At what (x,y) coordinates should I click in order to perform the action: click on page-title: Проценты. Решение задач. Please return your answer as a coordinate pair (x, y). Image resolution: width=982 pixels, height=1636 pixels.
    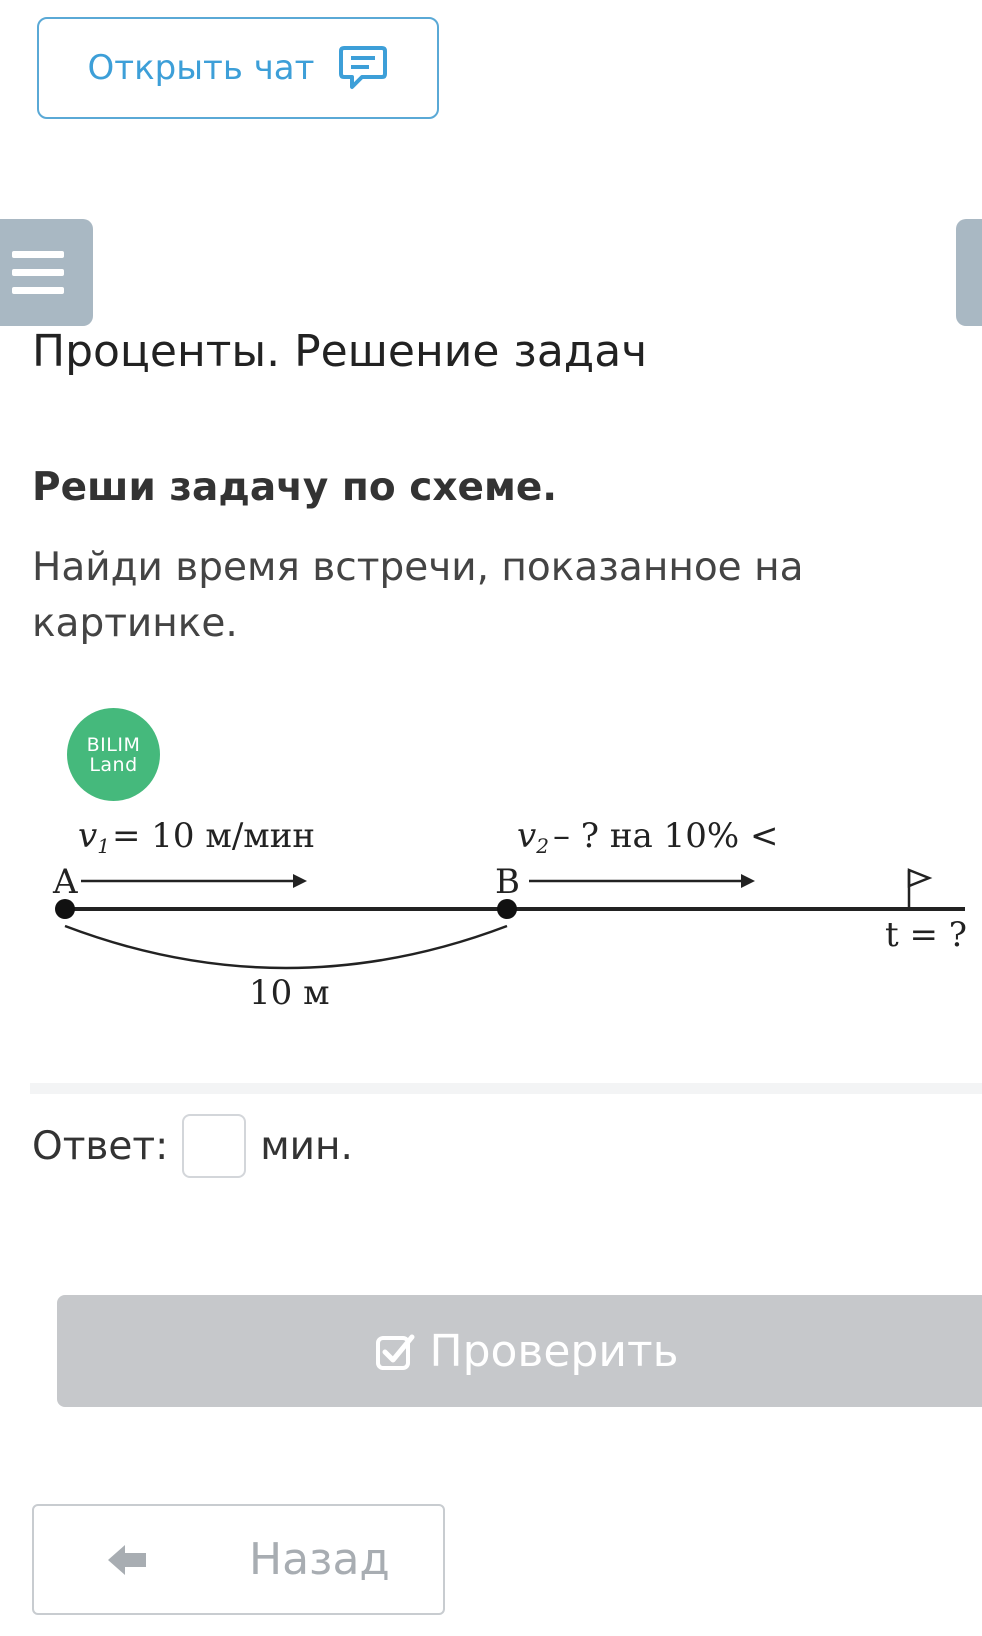
    Looking at the image, I should click on (340, 351).